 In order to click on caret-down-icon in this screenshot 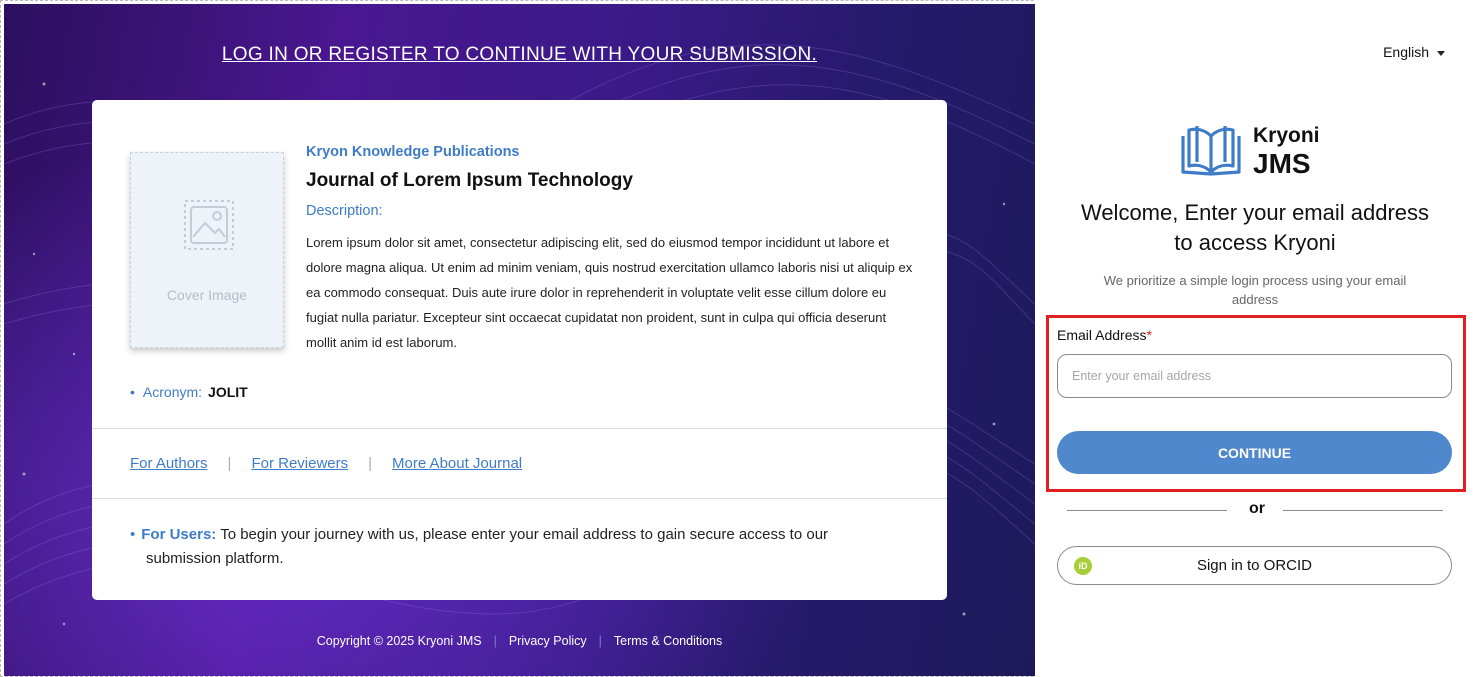, I will do `click(1441, 53)`.